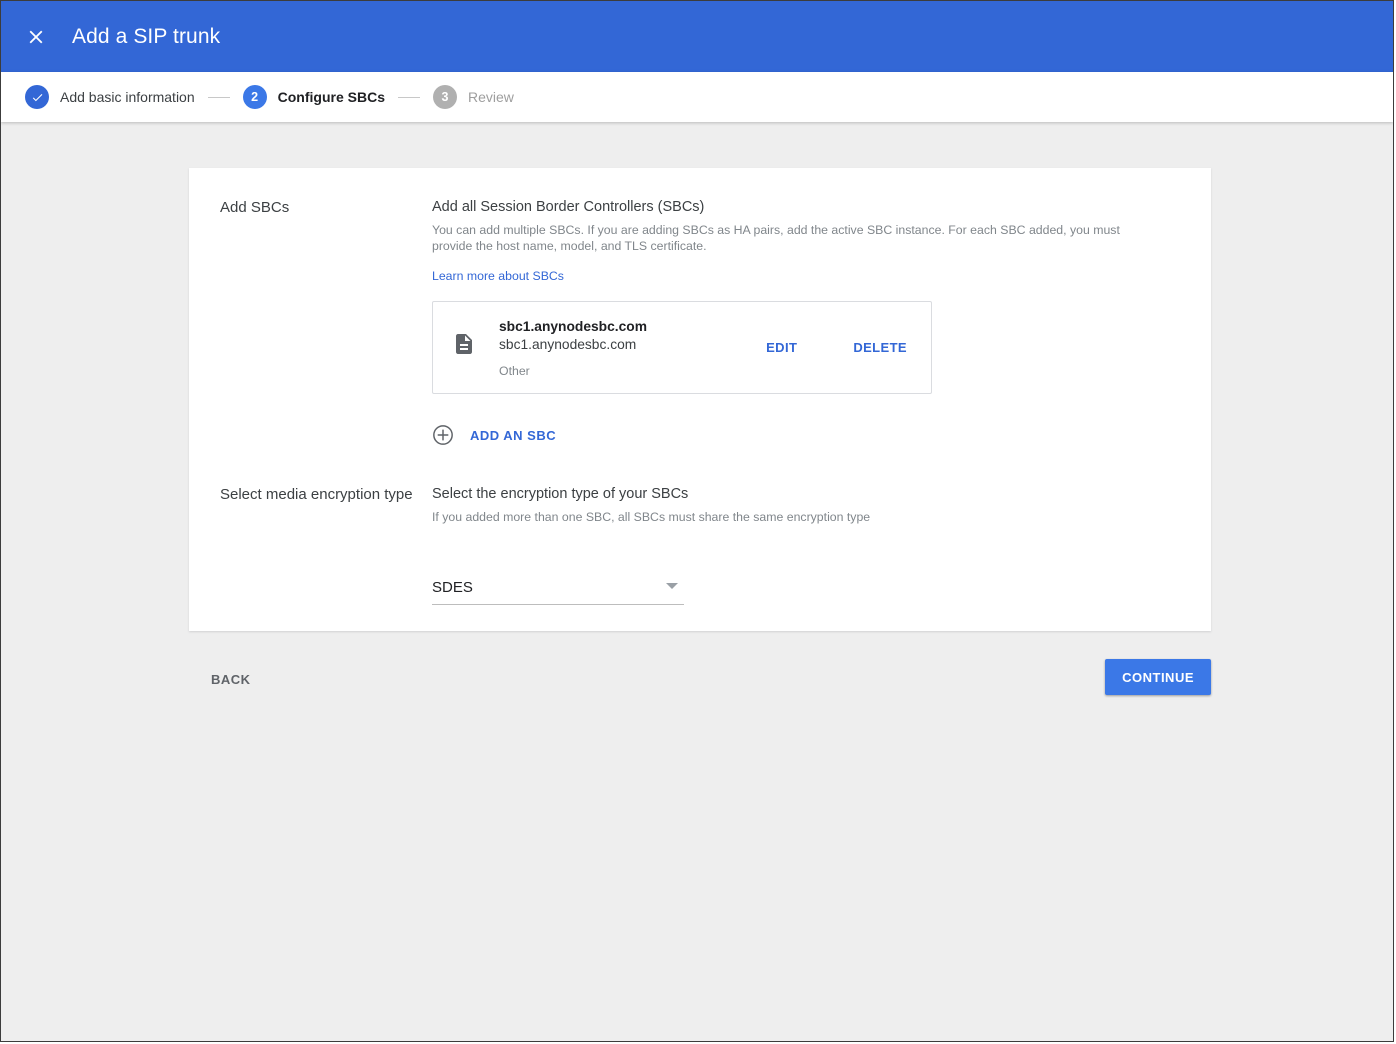  Describe the element at coordinates (464, 344) in the screenshot. I see `description-icon` at that location.